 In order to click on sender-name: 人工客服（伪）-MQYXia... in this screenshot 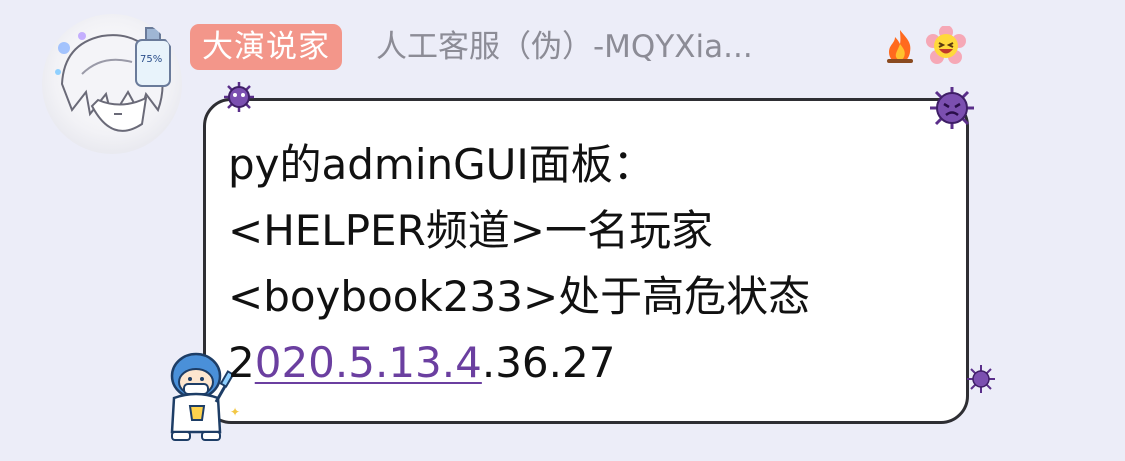, I will do `click(564, 47)`.